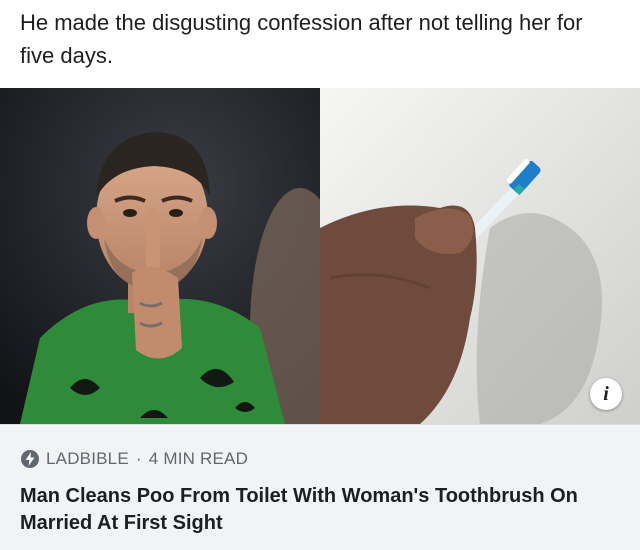  Describe the element at coordinates (606, 394) in the screenshot. I see `info-icon: i` at that location.